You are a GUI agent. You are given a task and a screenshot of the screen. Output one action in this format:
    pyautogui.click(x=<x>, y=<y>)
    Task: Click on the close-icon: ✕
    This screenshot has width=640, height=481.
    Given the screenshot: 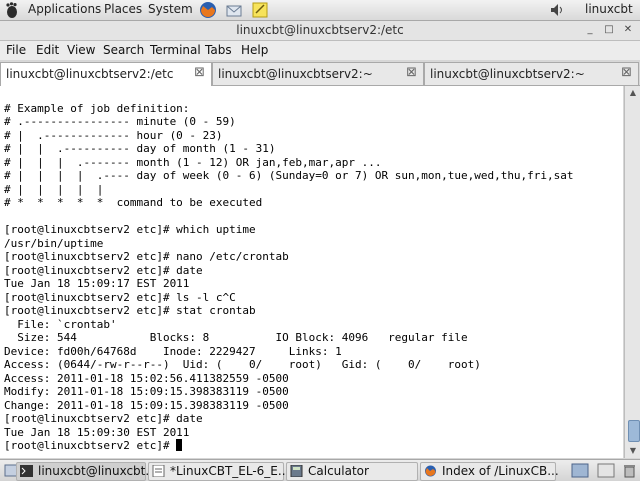 What is the action you would take?
    pyautogui.click(x=628, y=30)
    